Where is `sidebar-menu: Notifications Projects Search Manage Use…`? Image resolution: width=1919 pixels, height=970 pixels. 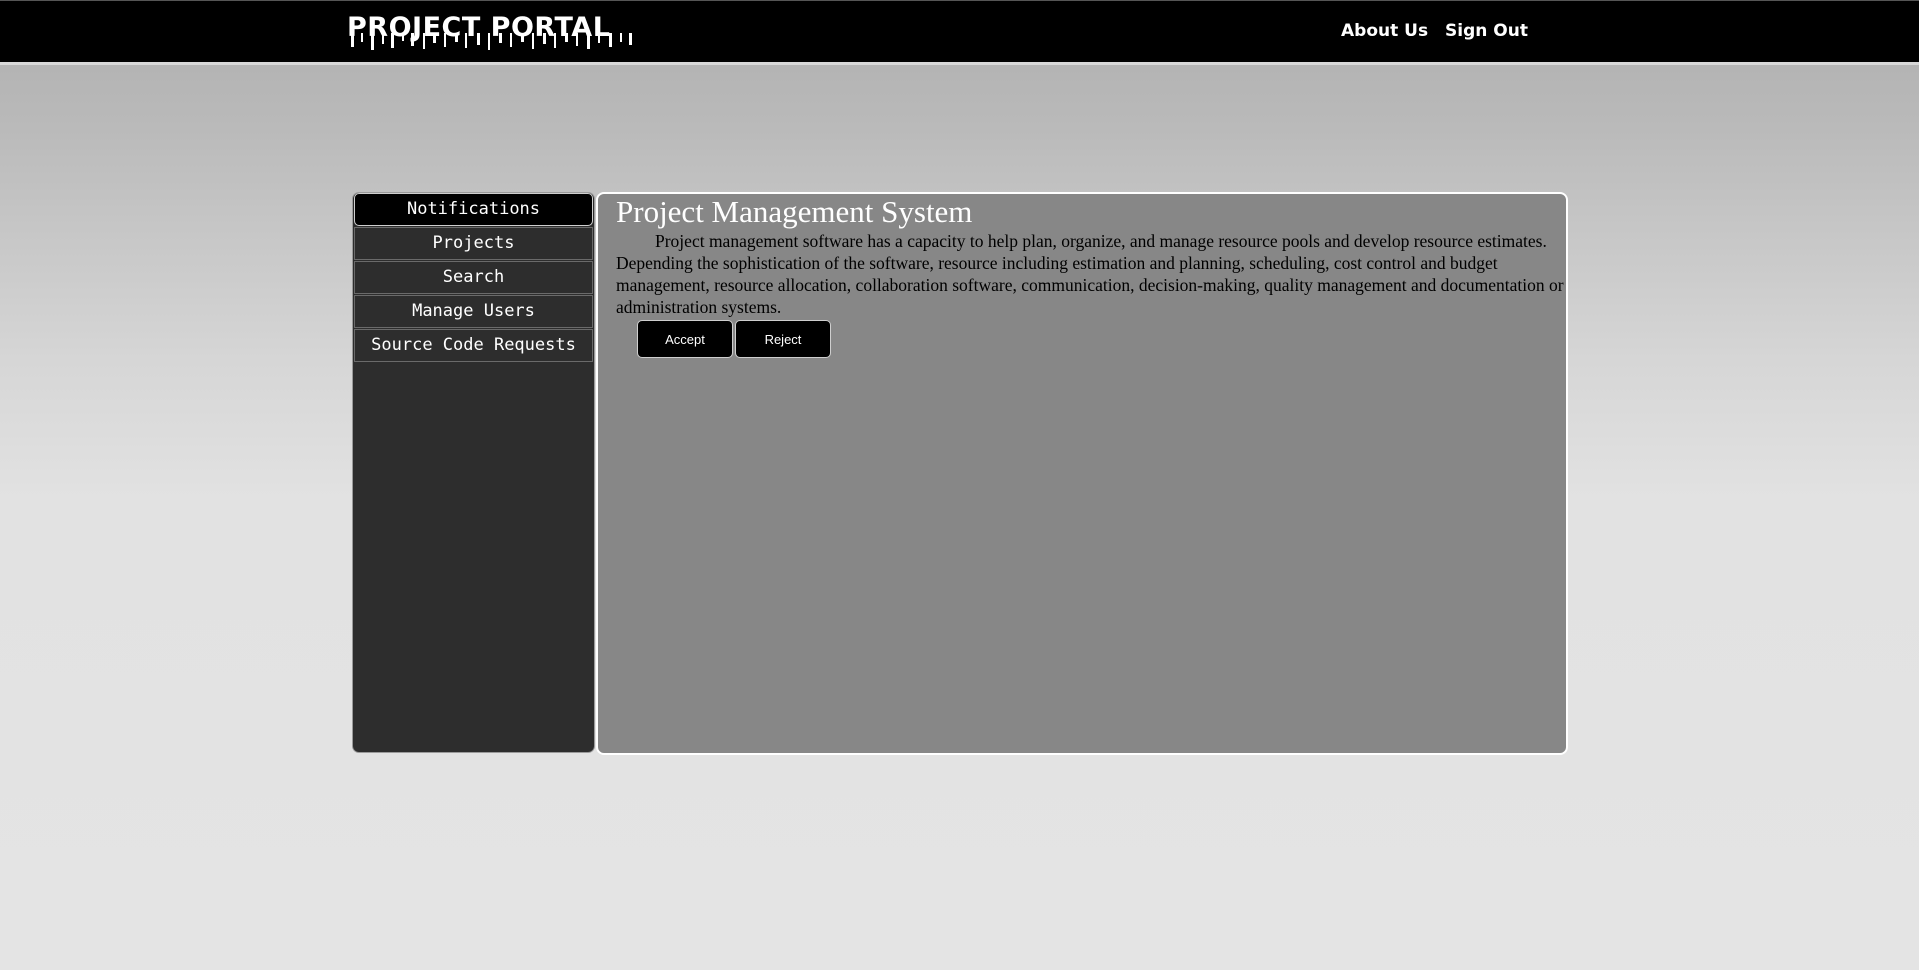
sidebar-menu: Notifications Projects Search Manage Use… is located at coordinates (473, 472).